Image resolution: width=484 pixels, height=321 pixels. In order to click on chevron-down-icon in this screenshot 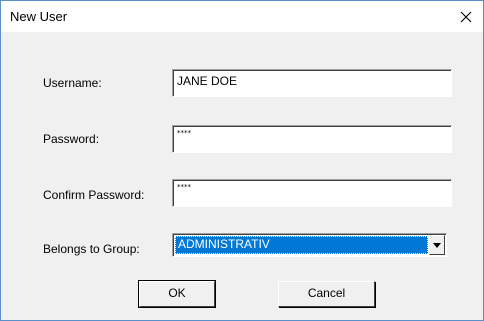, I will do `click(437, 245)`.